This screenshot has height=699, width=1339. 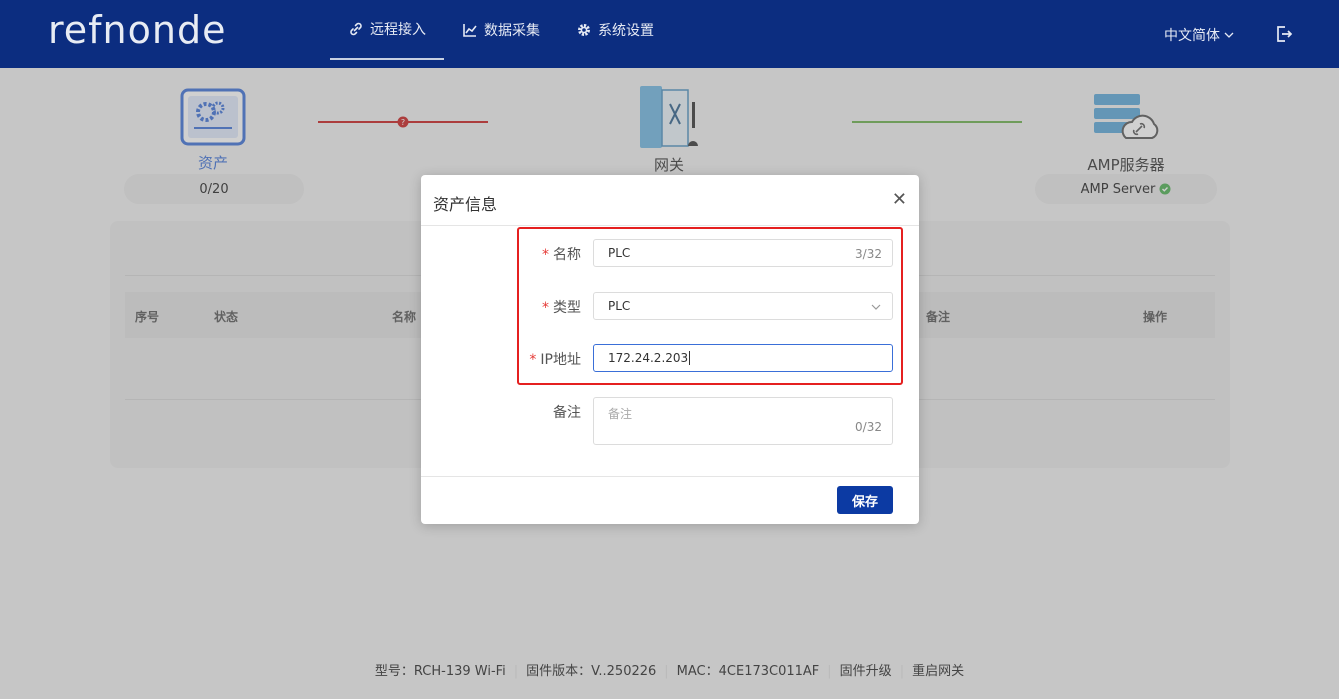 What do you see at coordinates (512, 31) in the screenshot?
I see `nav-label: 数据采集` at bounding box center [512, 31].